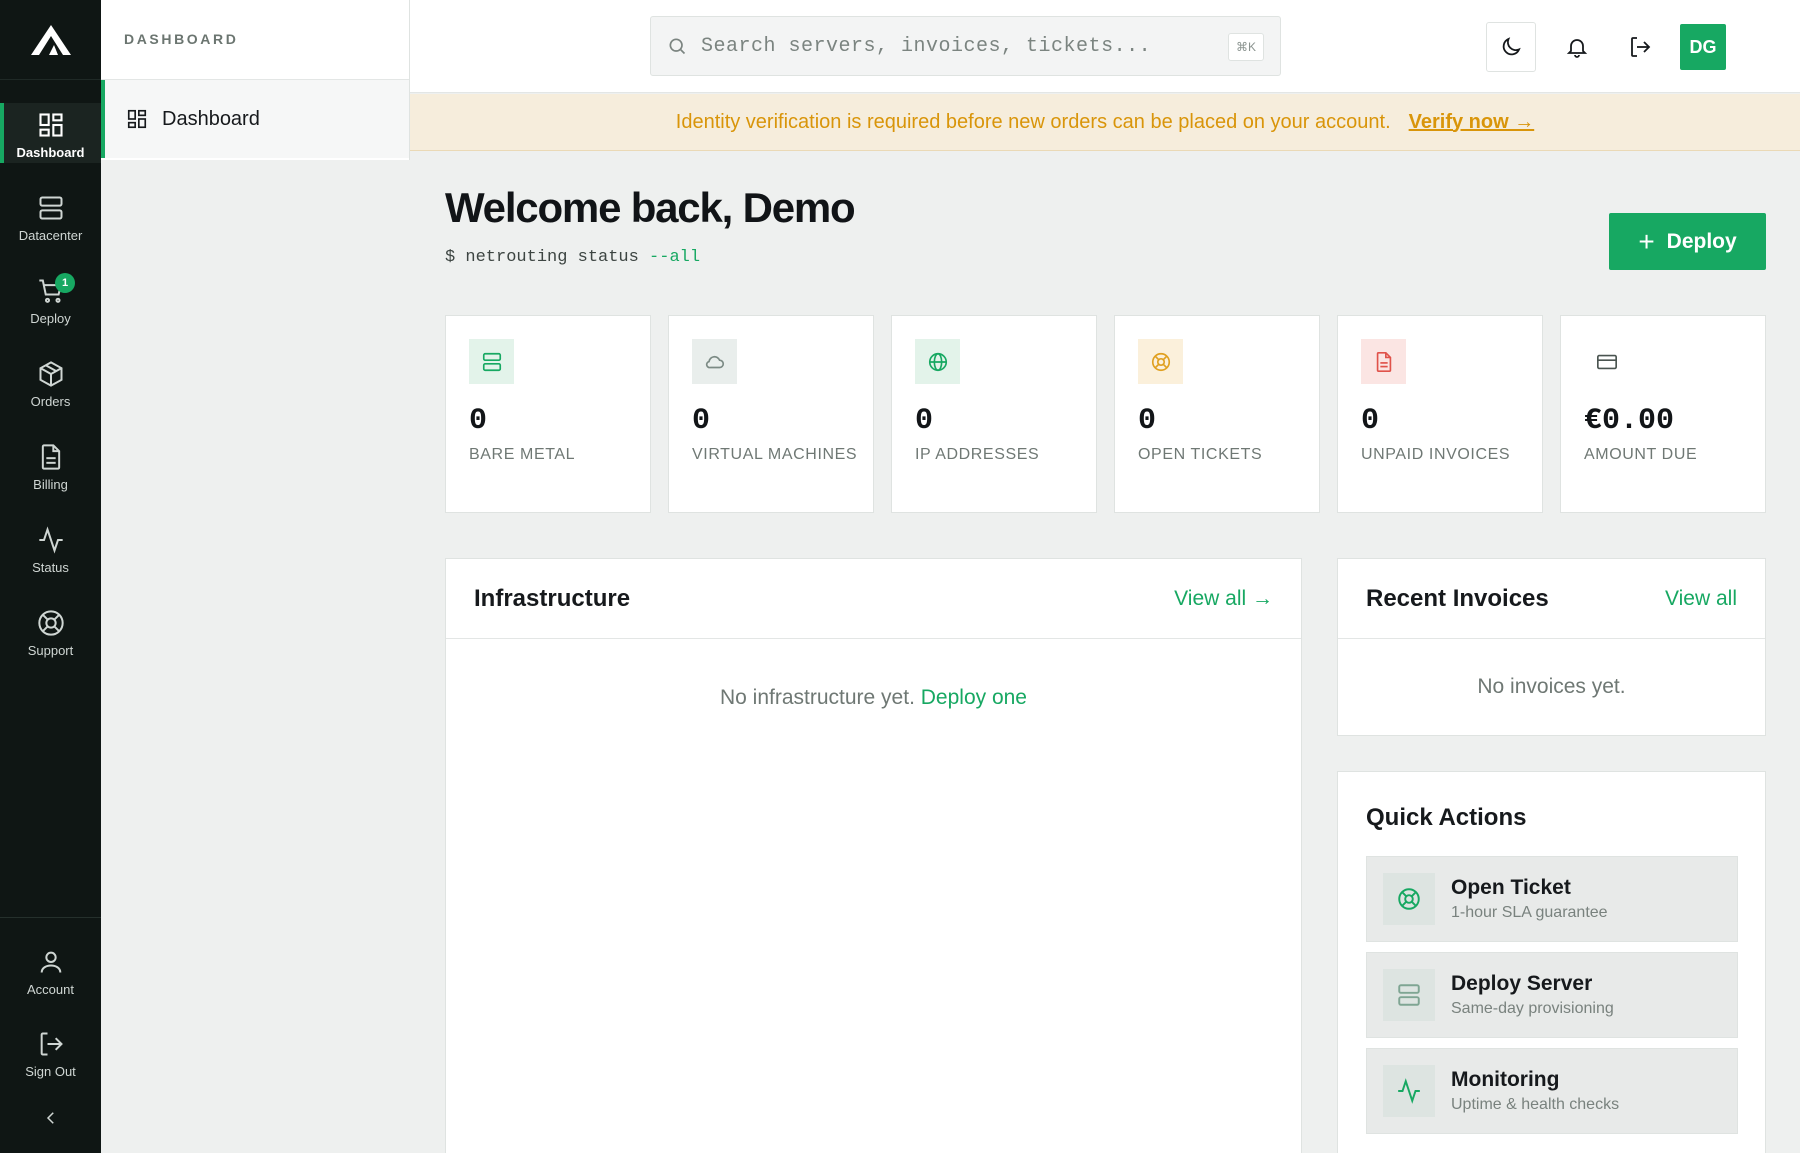 This screenshot has width=1800, height=1153. I want to click on search-icon, so click(677, 46).